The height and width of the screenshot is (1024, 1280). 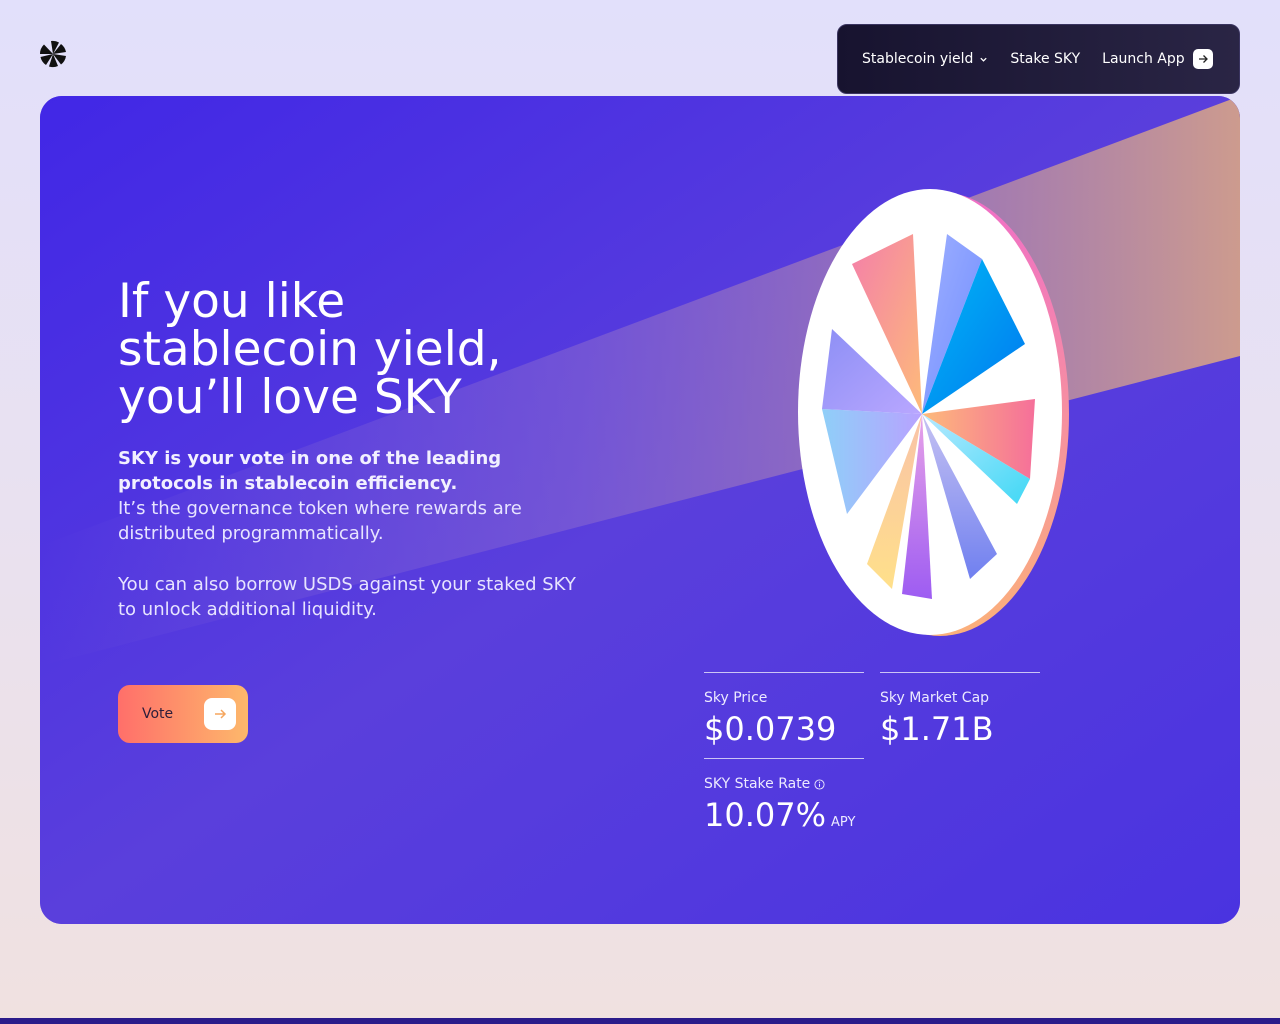 I want to click on headline-line-3: you’ll love SKY, so click(x=290, y=397).